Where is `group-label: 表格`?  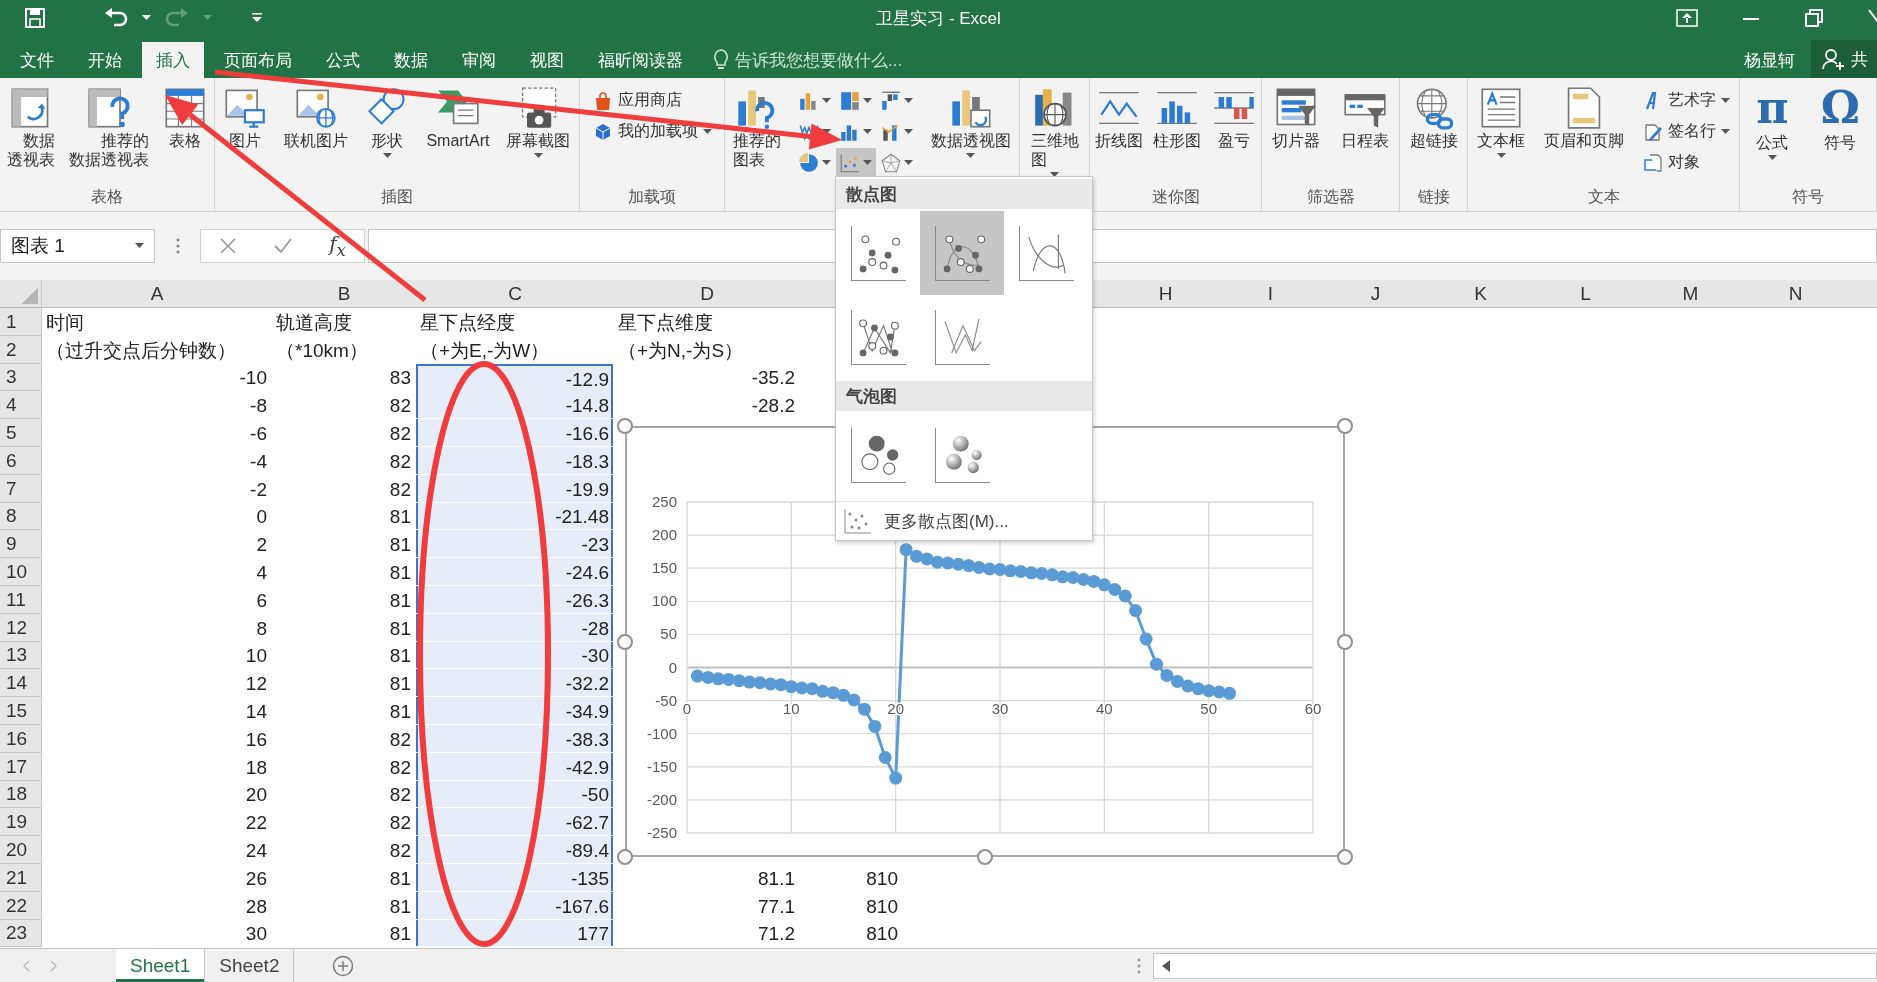 group-label: 表格 is located at coordinates (107, 196).